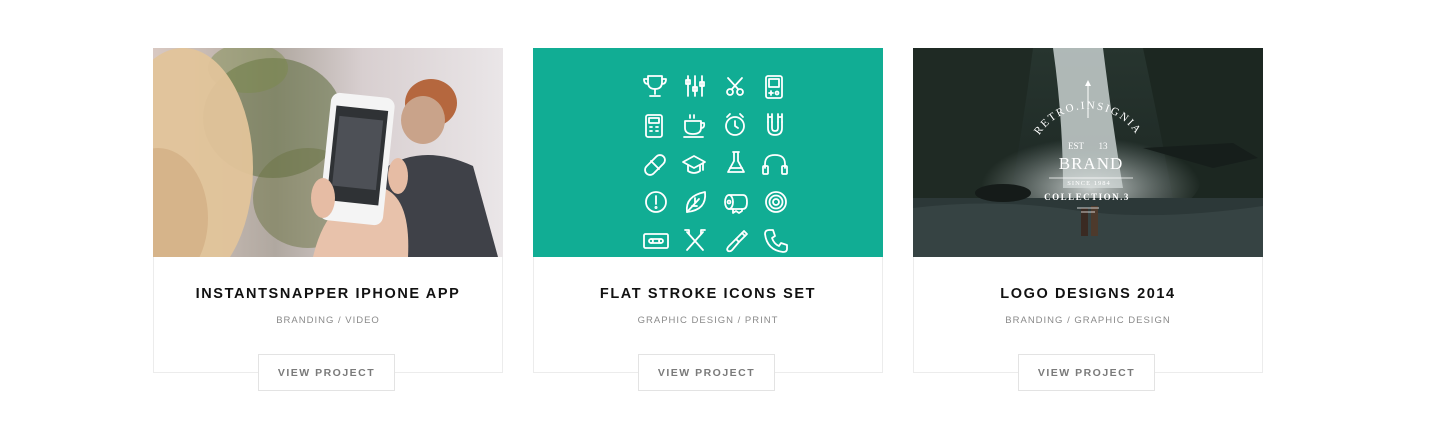 Image resolution: width=1446 pixels, height=421 pixels. What do you see at coordinates (695, 86) in the screenshot?
I see `sliders-icon` at bounding box center [695, 86].